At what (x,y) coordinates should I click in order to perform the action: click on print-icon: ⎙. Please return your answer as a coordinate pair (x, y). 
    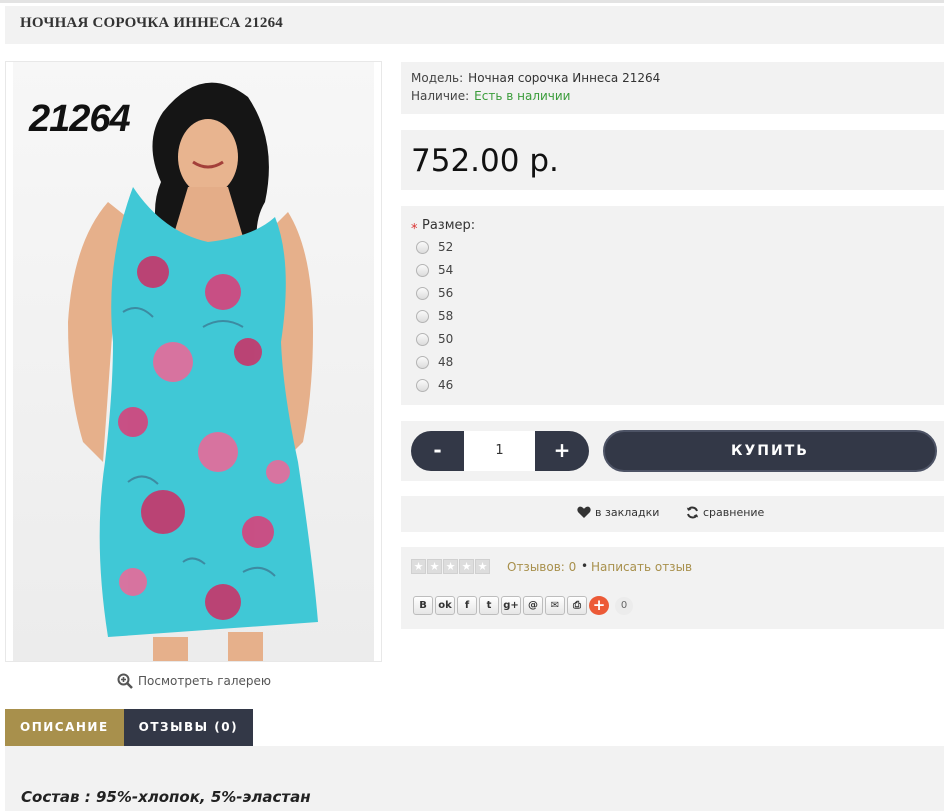
    Looking at the image, I should click on (577, 605).